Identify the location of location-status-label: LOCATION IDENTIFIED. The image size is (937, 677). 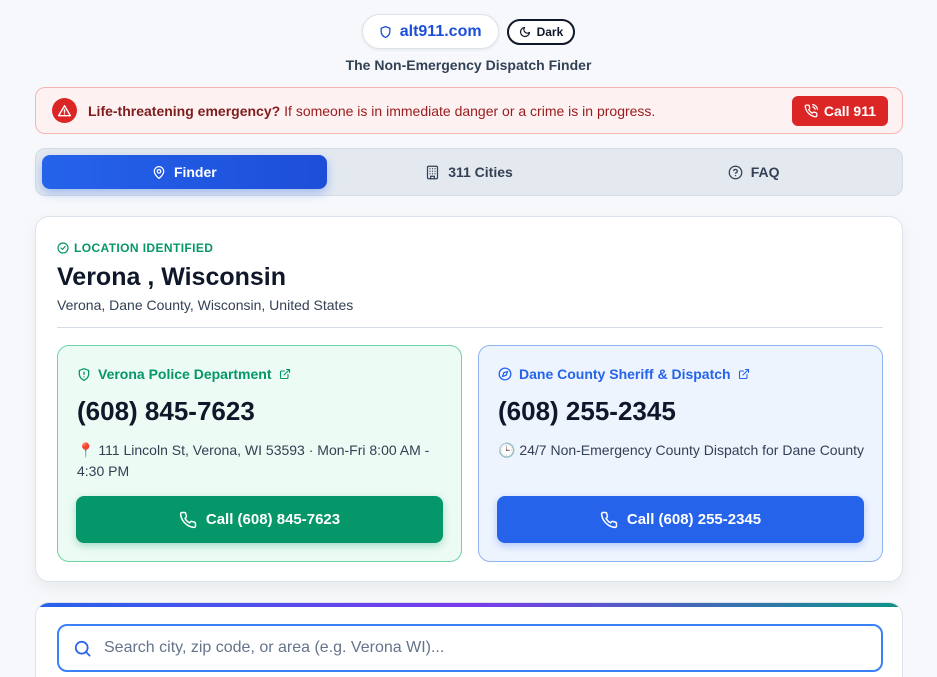
(144, 248).